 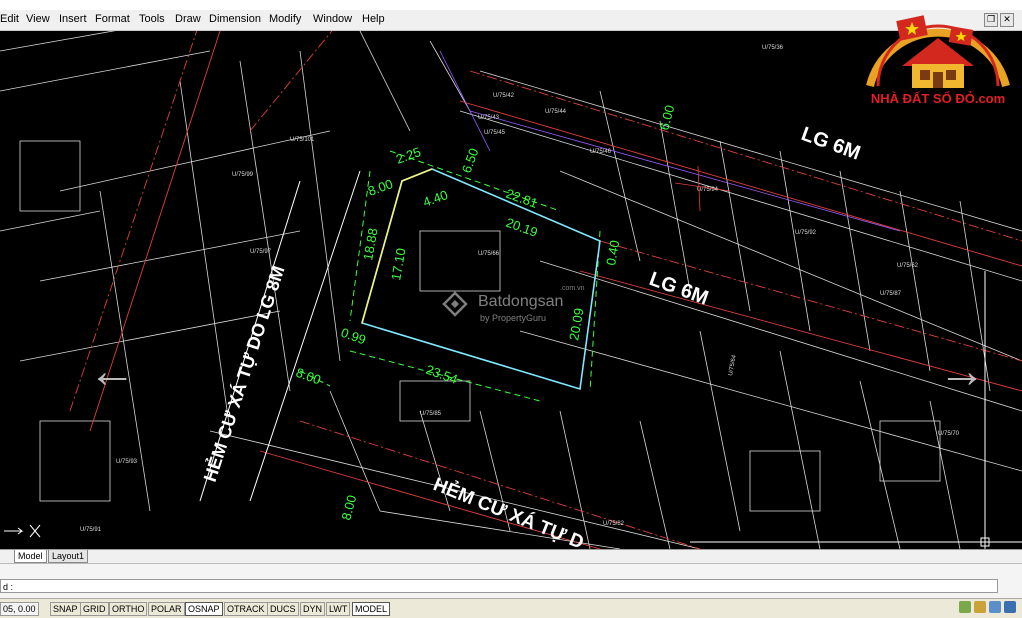 What do you see at coordinates (938, 59) in the screenshot?
I see `nha-dat-so-do-logo: NHÀ ĐẤT SỔ ĐỎ.com` at bounding box center [938, 59].